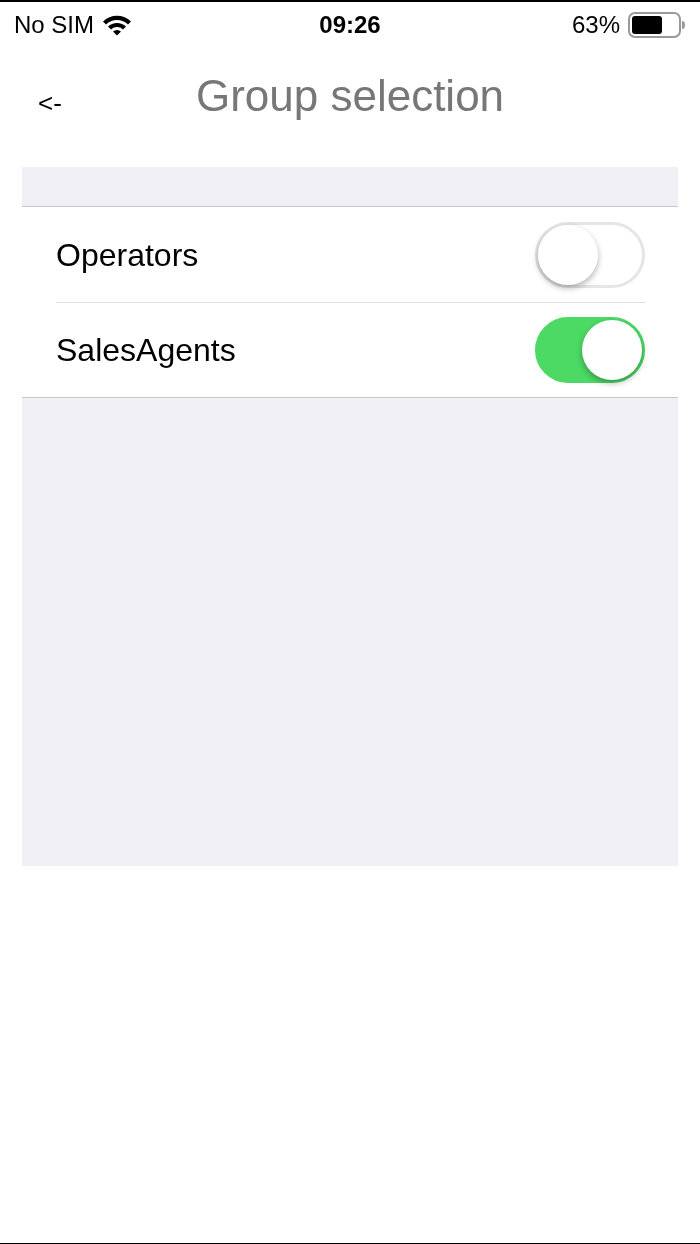  What do you see at coordinates (50, 103) in the screenshot?
I see `back-button: <-` at bounding box center [50, 103].